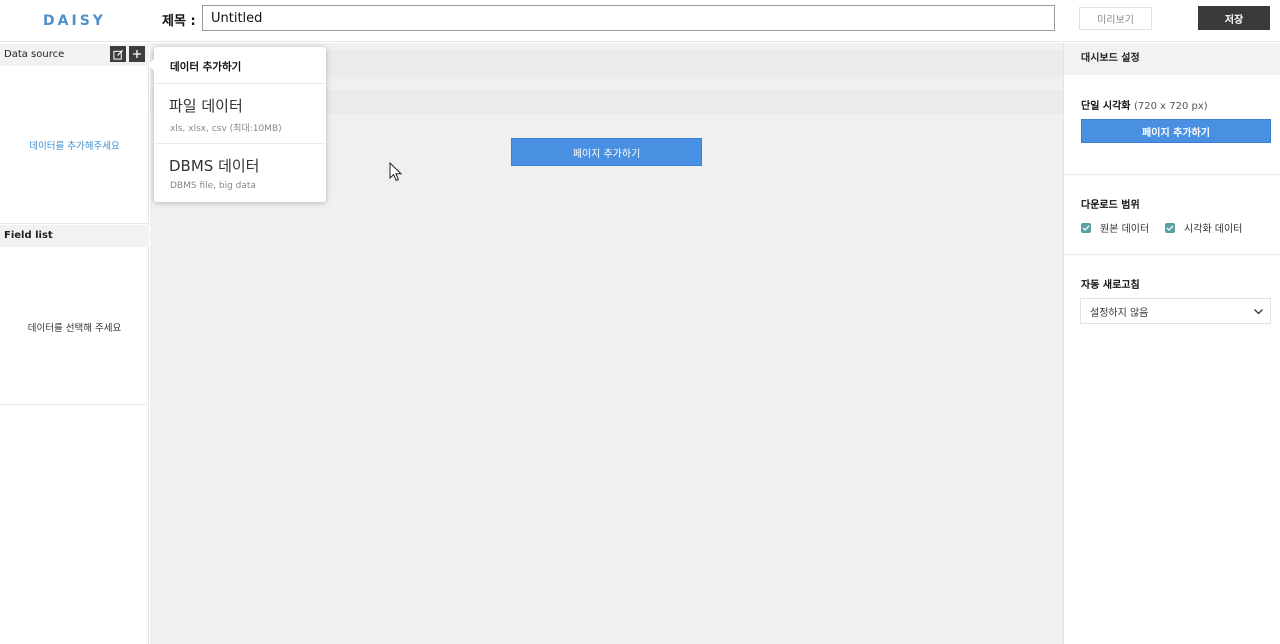 The width and height of the screenshot is (1280, 644). What do you see at coordinates (226, 129) in the screenshot?
I see `menu-item-subtitle: xls, xlsx, csv (최대:10MB)` at bounding box center [226, 129].